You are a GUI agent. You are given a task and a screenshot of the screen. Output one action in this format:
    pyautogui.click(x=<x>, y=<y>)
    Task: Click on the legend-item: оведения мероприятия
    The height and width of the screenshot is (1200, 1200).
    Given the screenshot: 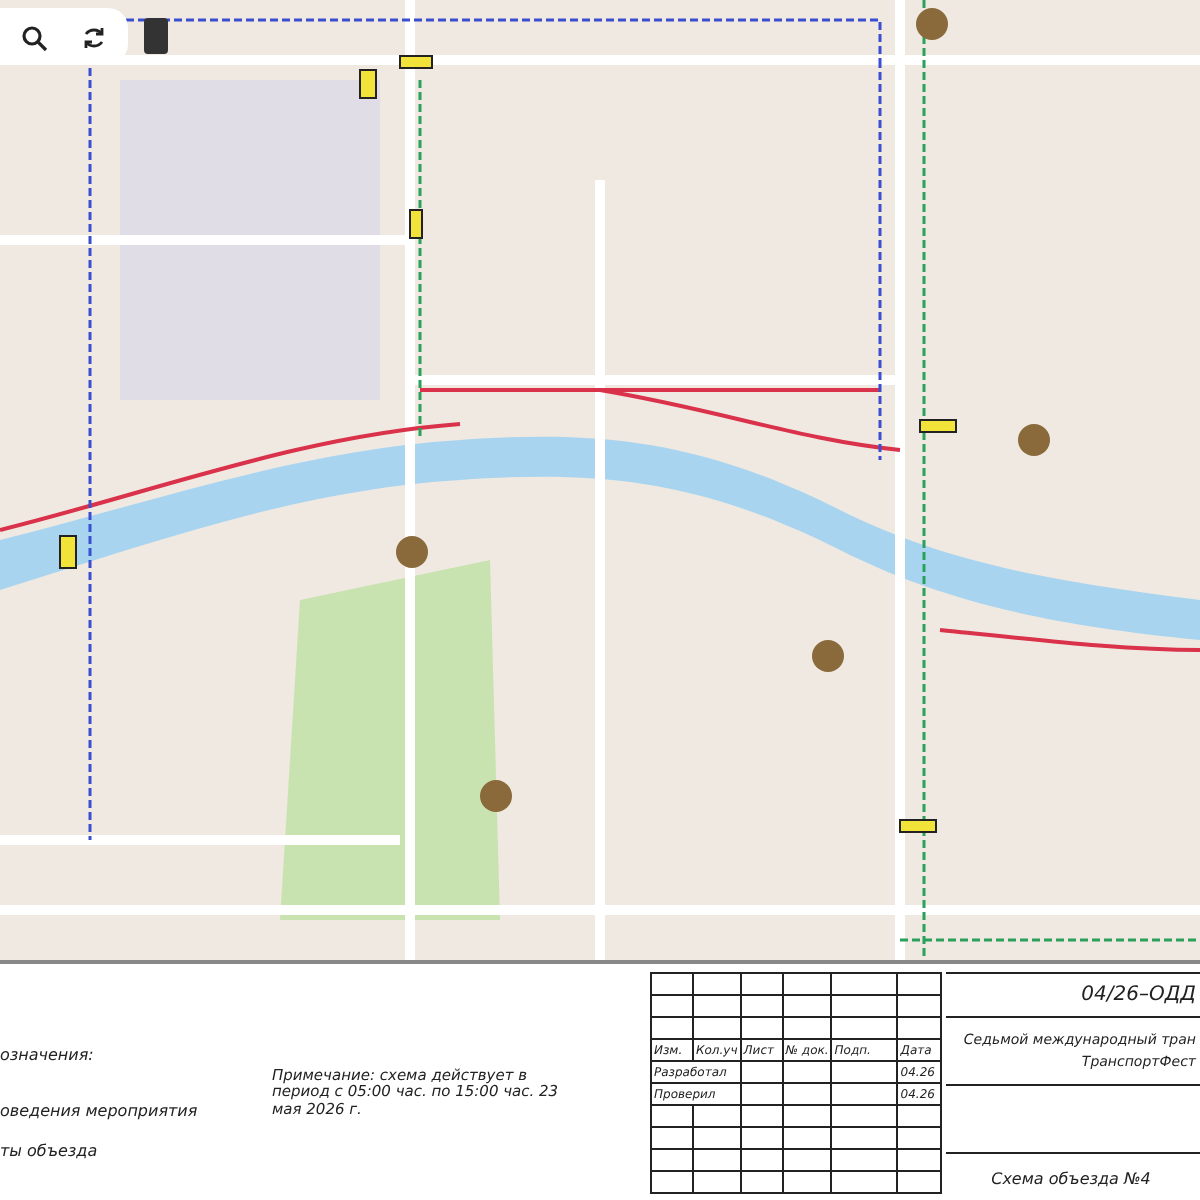 What is the action you would take?
    pyautogui.click(x=100, y=1112)
    